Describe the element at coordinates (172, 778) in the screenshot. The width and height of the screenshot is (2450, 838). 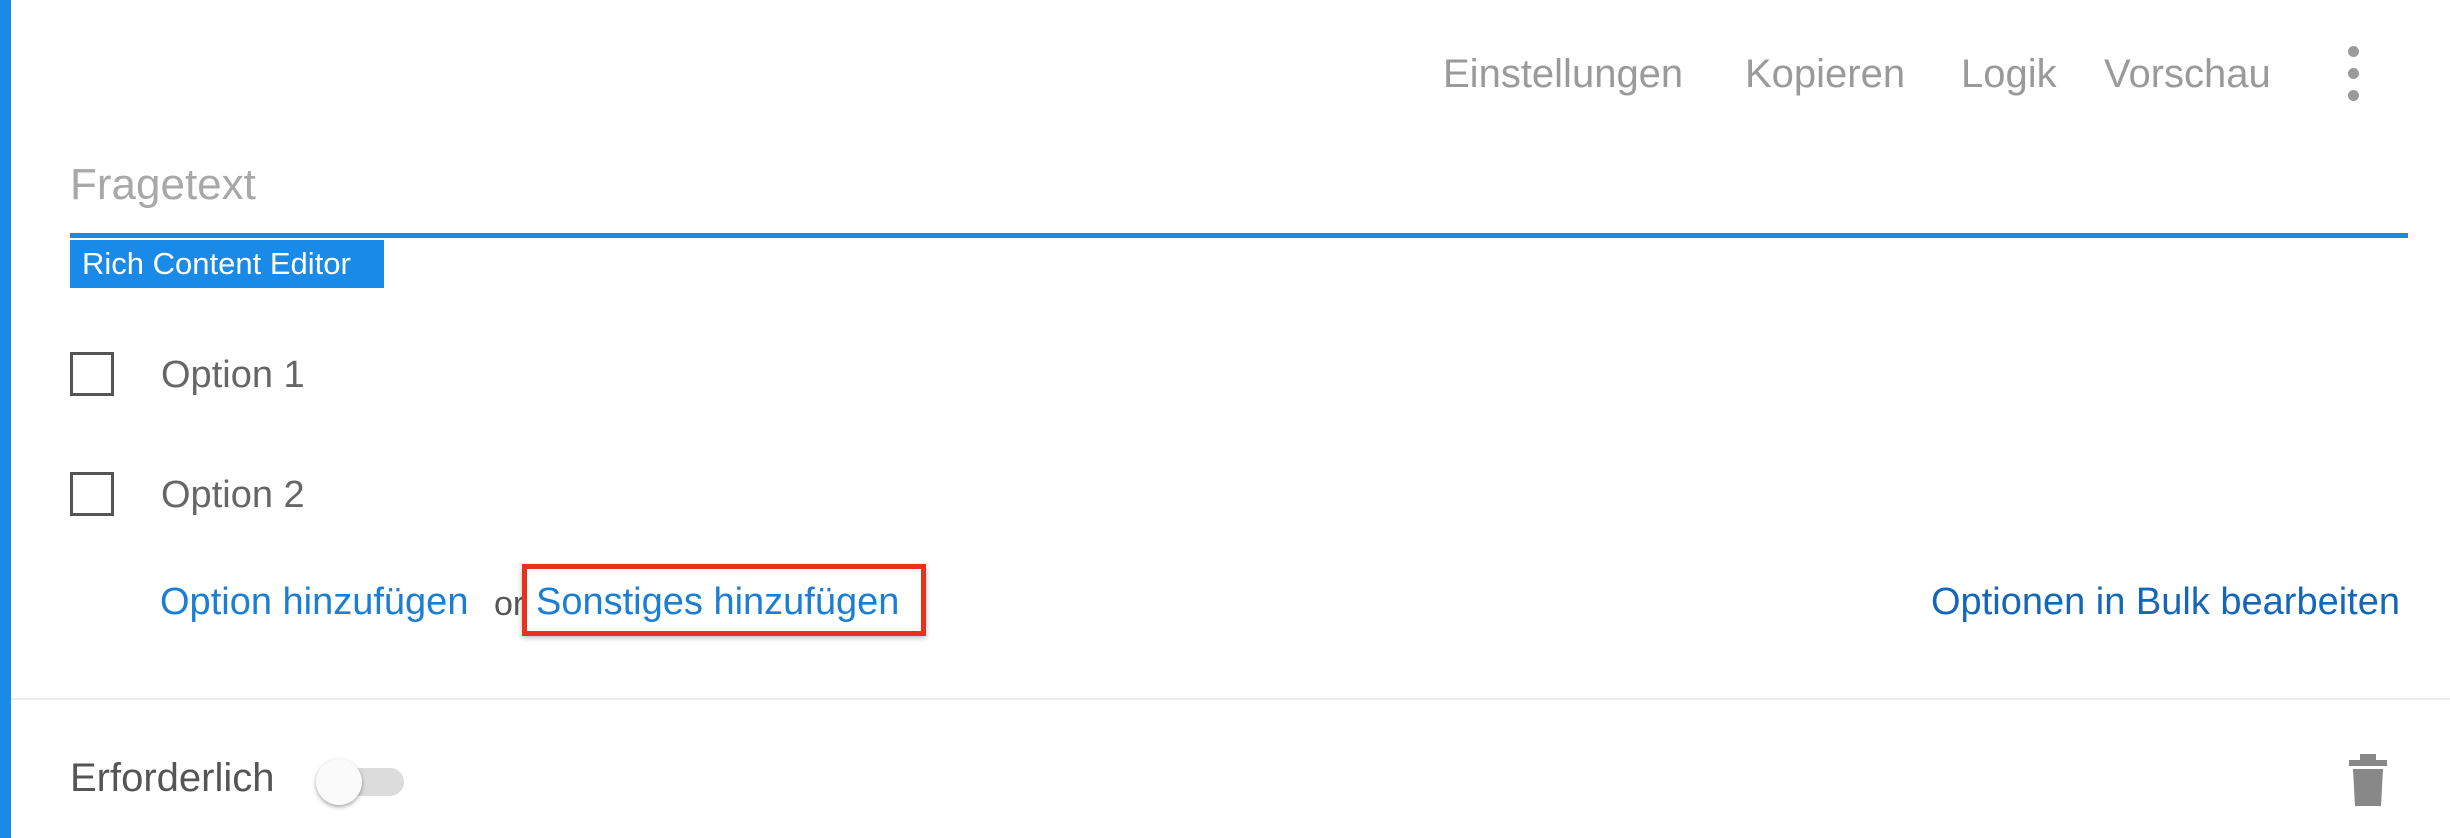
I see `required-label: Erforderlich` at that location.